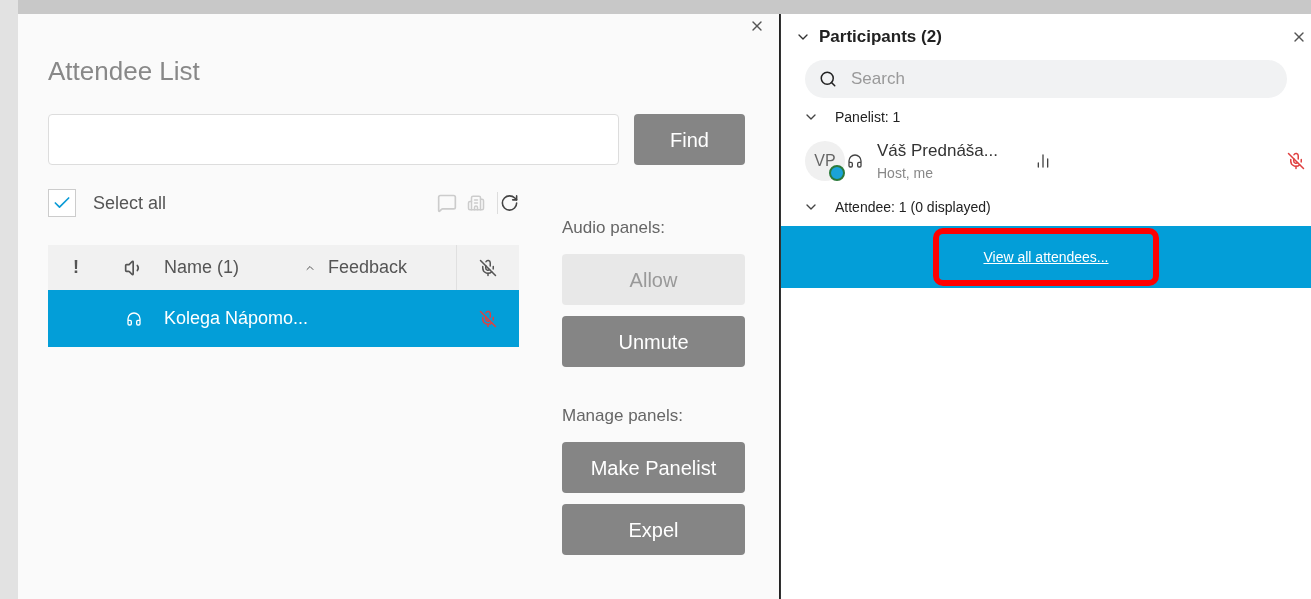  I want to click on column-header: Feedback, so click(368, 267).